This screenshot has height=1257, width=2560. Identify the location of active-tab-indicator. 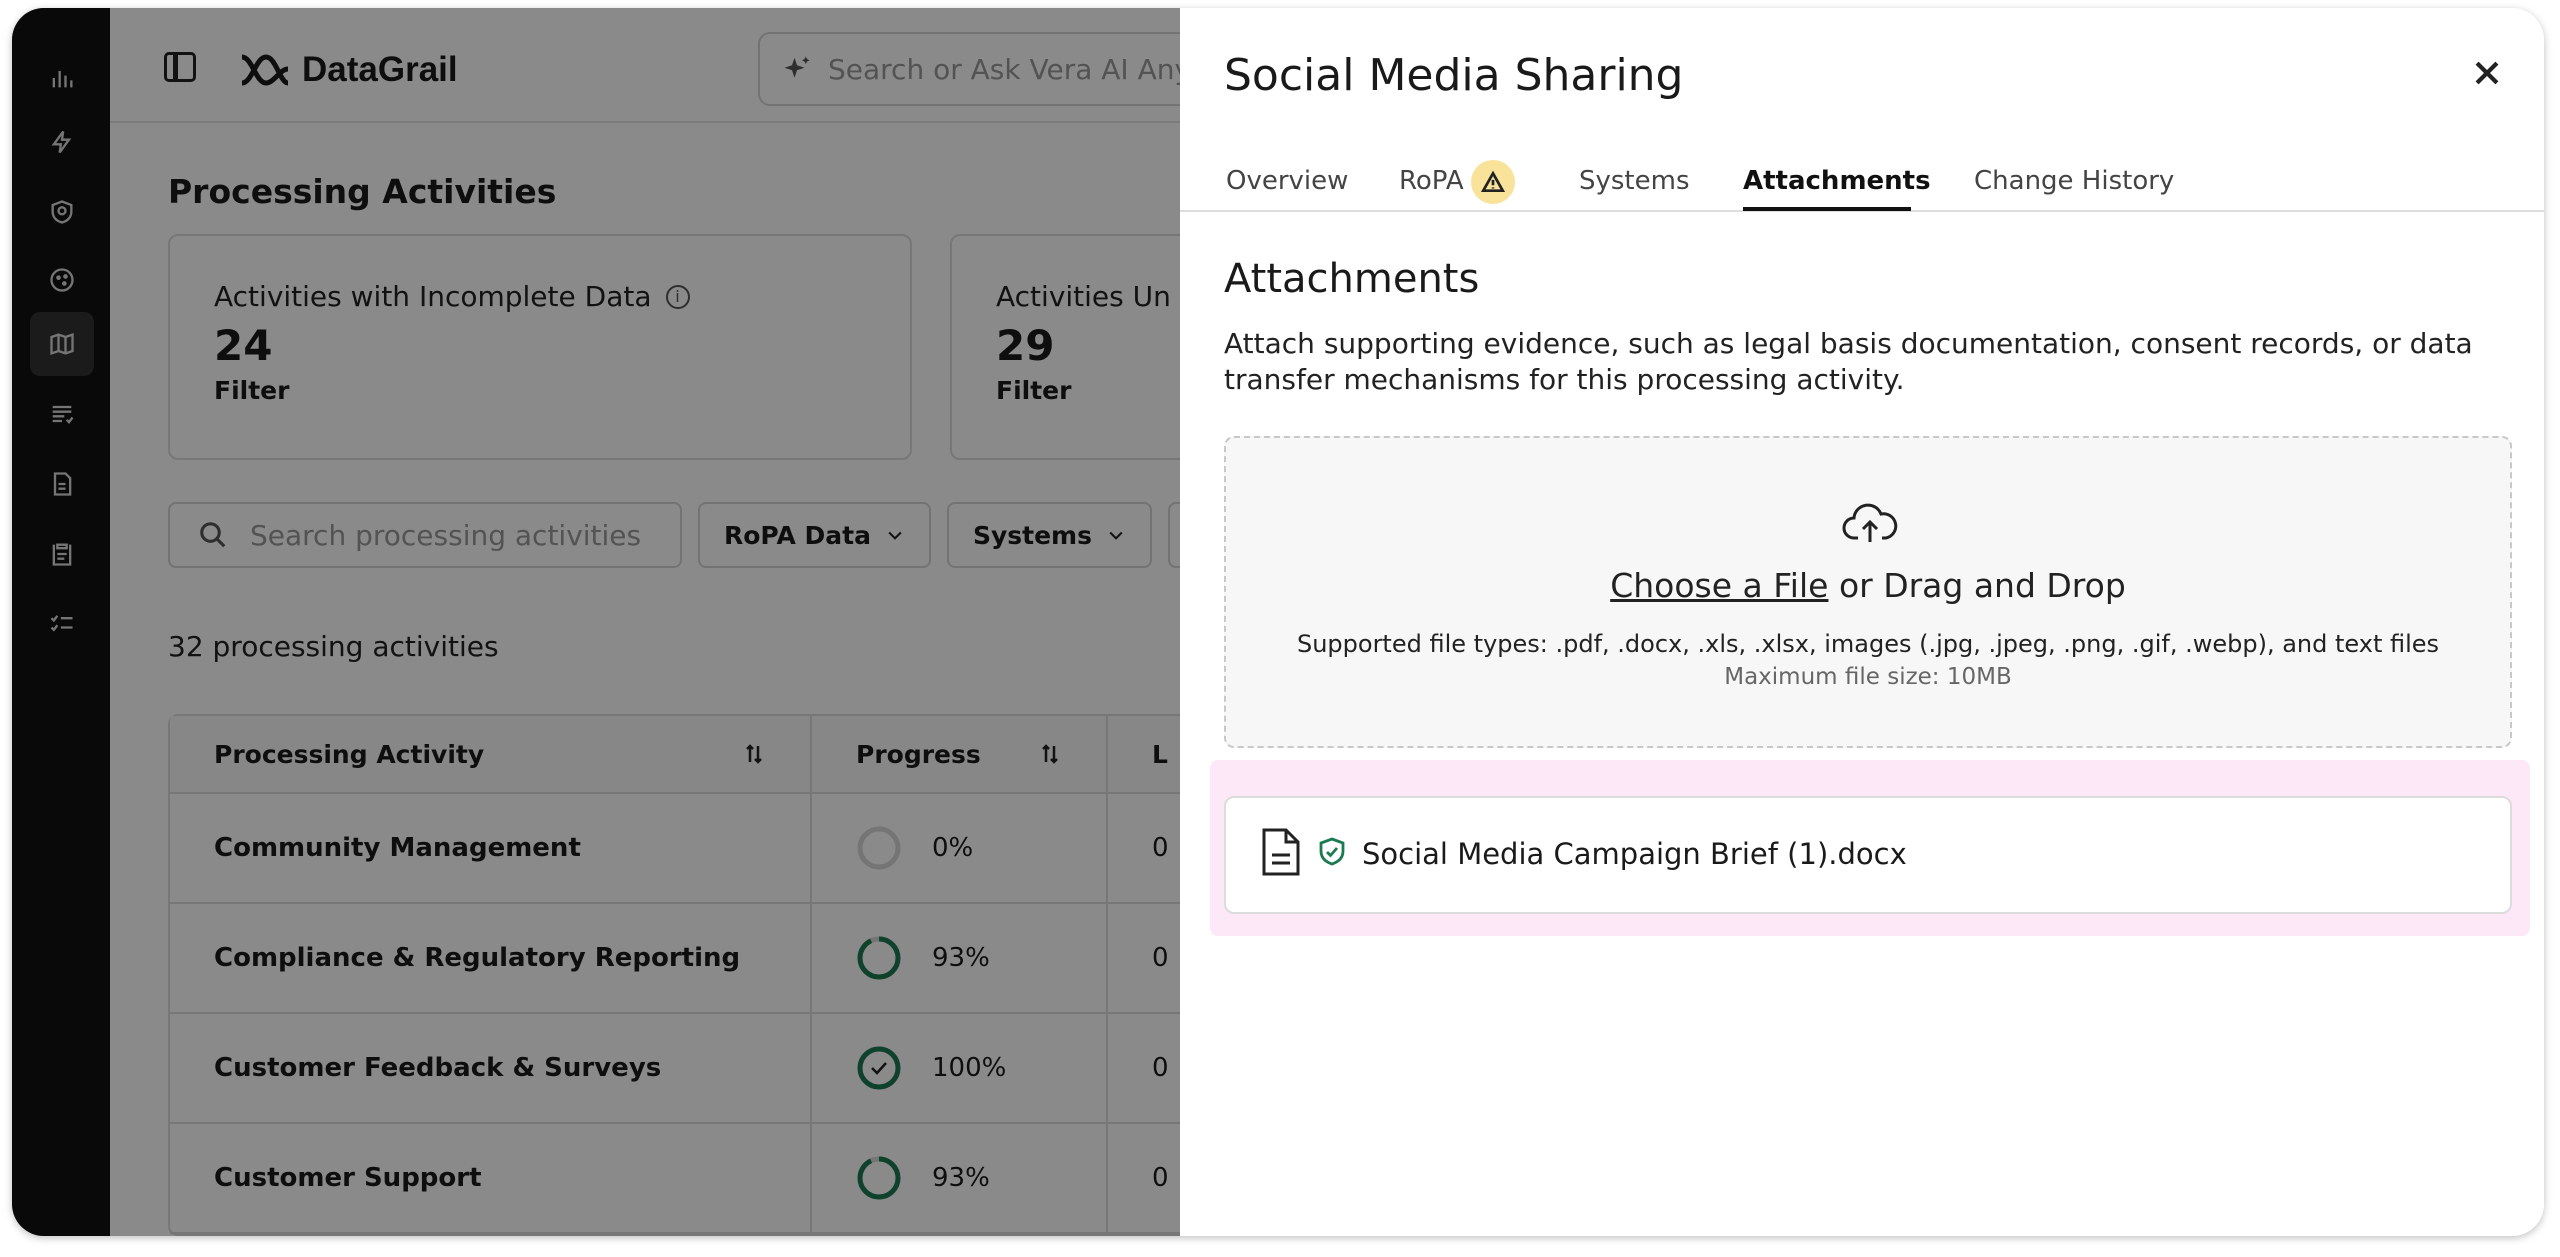
(1827, 209).